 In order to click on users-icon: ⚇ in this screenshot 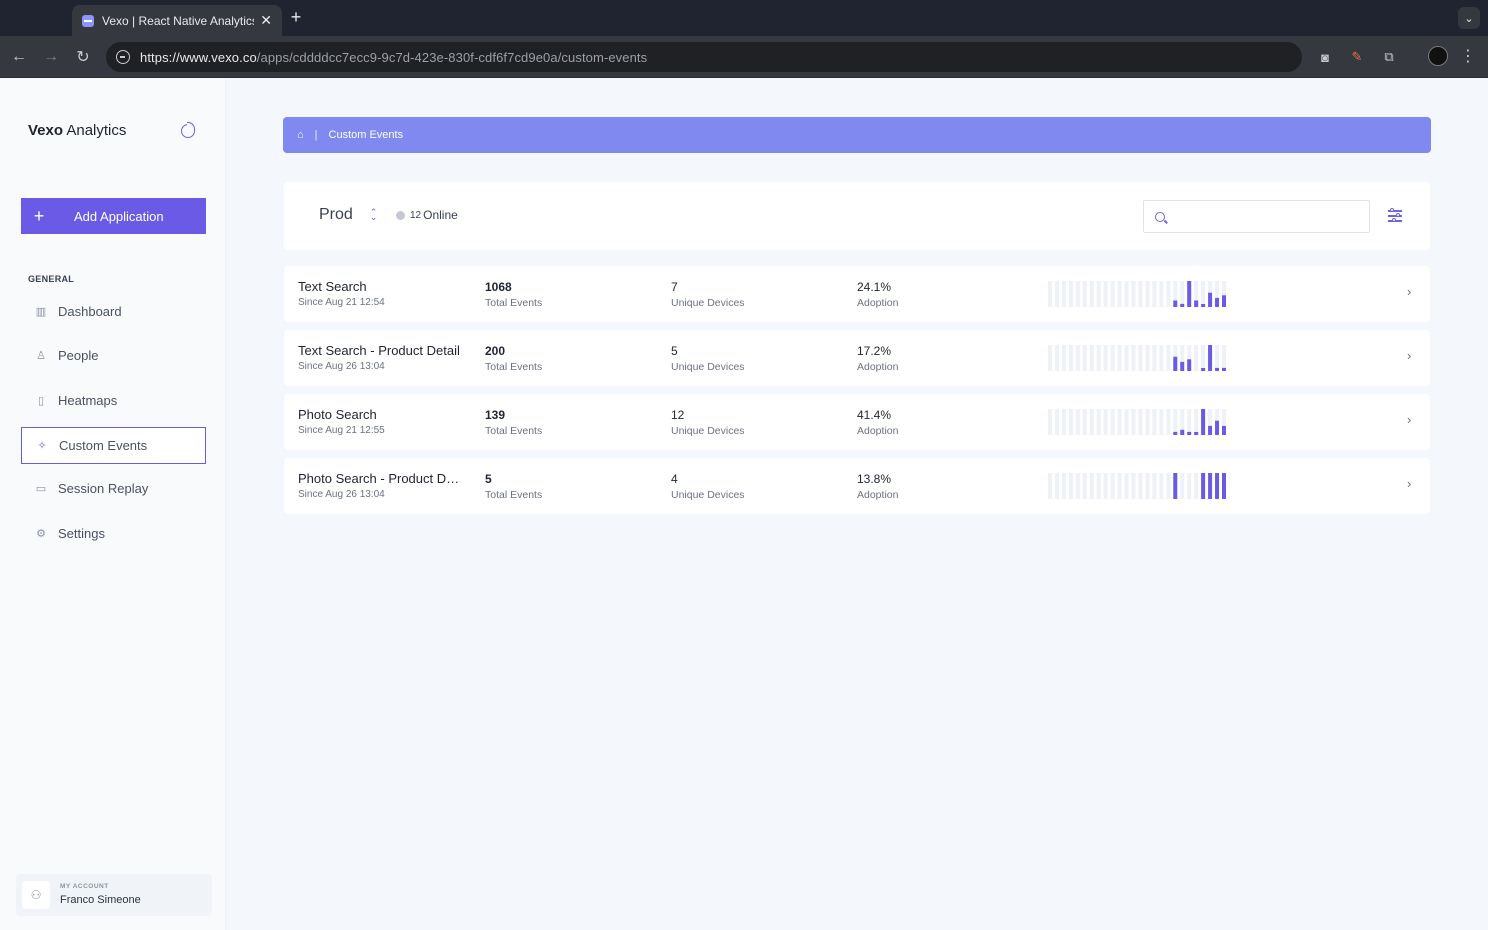, I will do `click(36, 895)`.